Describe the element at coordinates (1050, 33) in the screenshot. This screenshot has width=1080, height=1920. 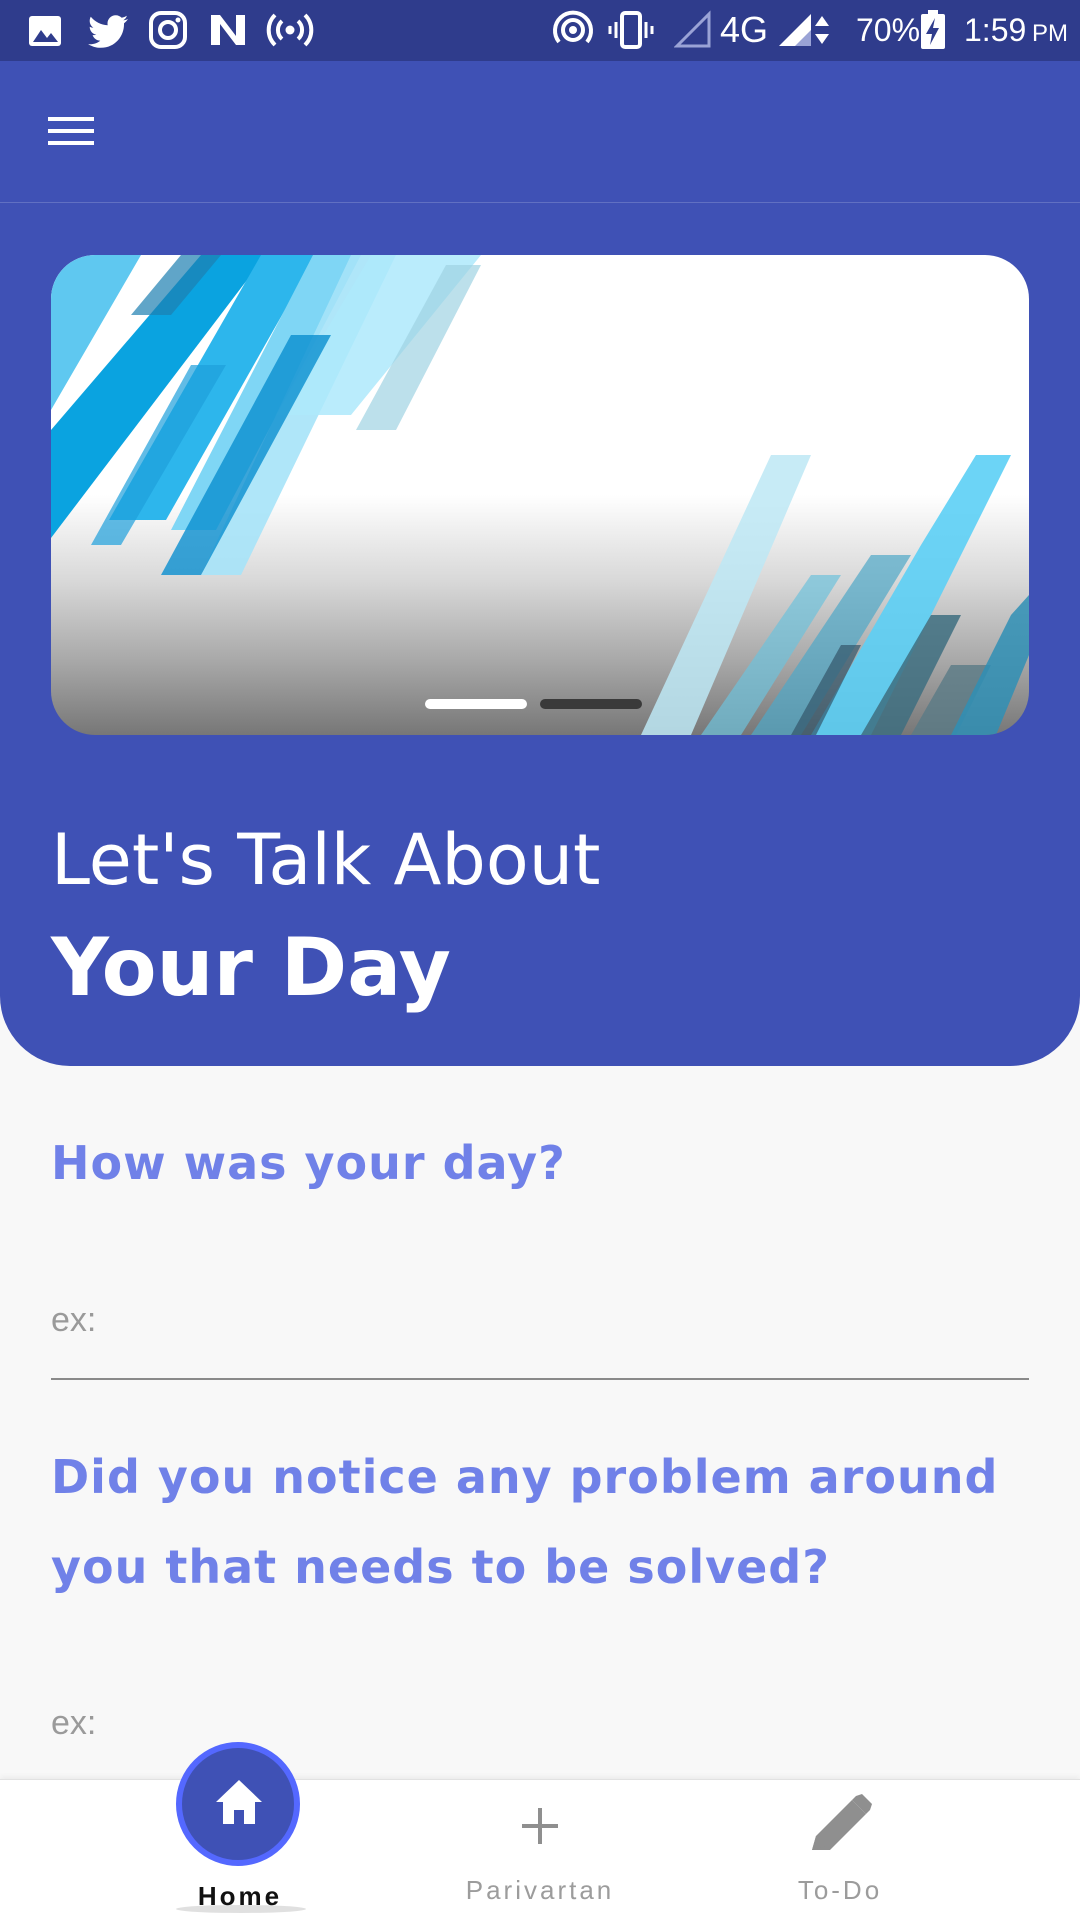
I see `clock-ampm: PM` at that location.